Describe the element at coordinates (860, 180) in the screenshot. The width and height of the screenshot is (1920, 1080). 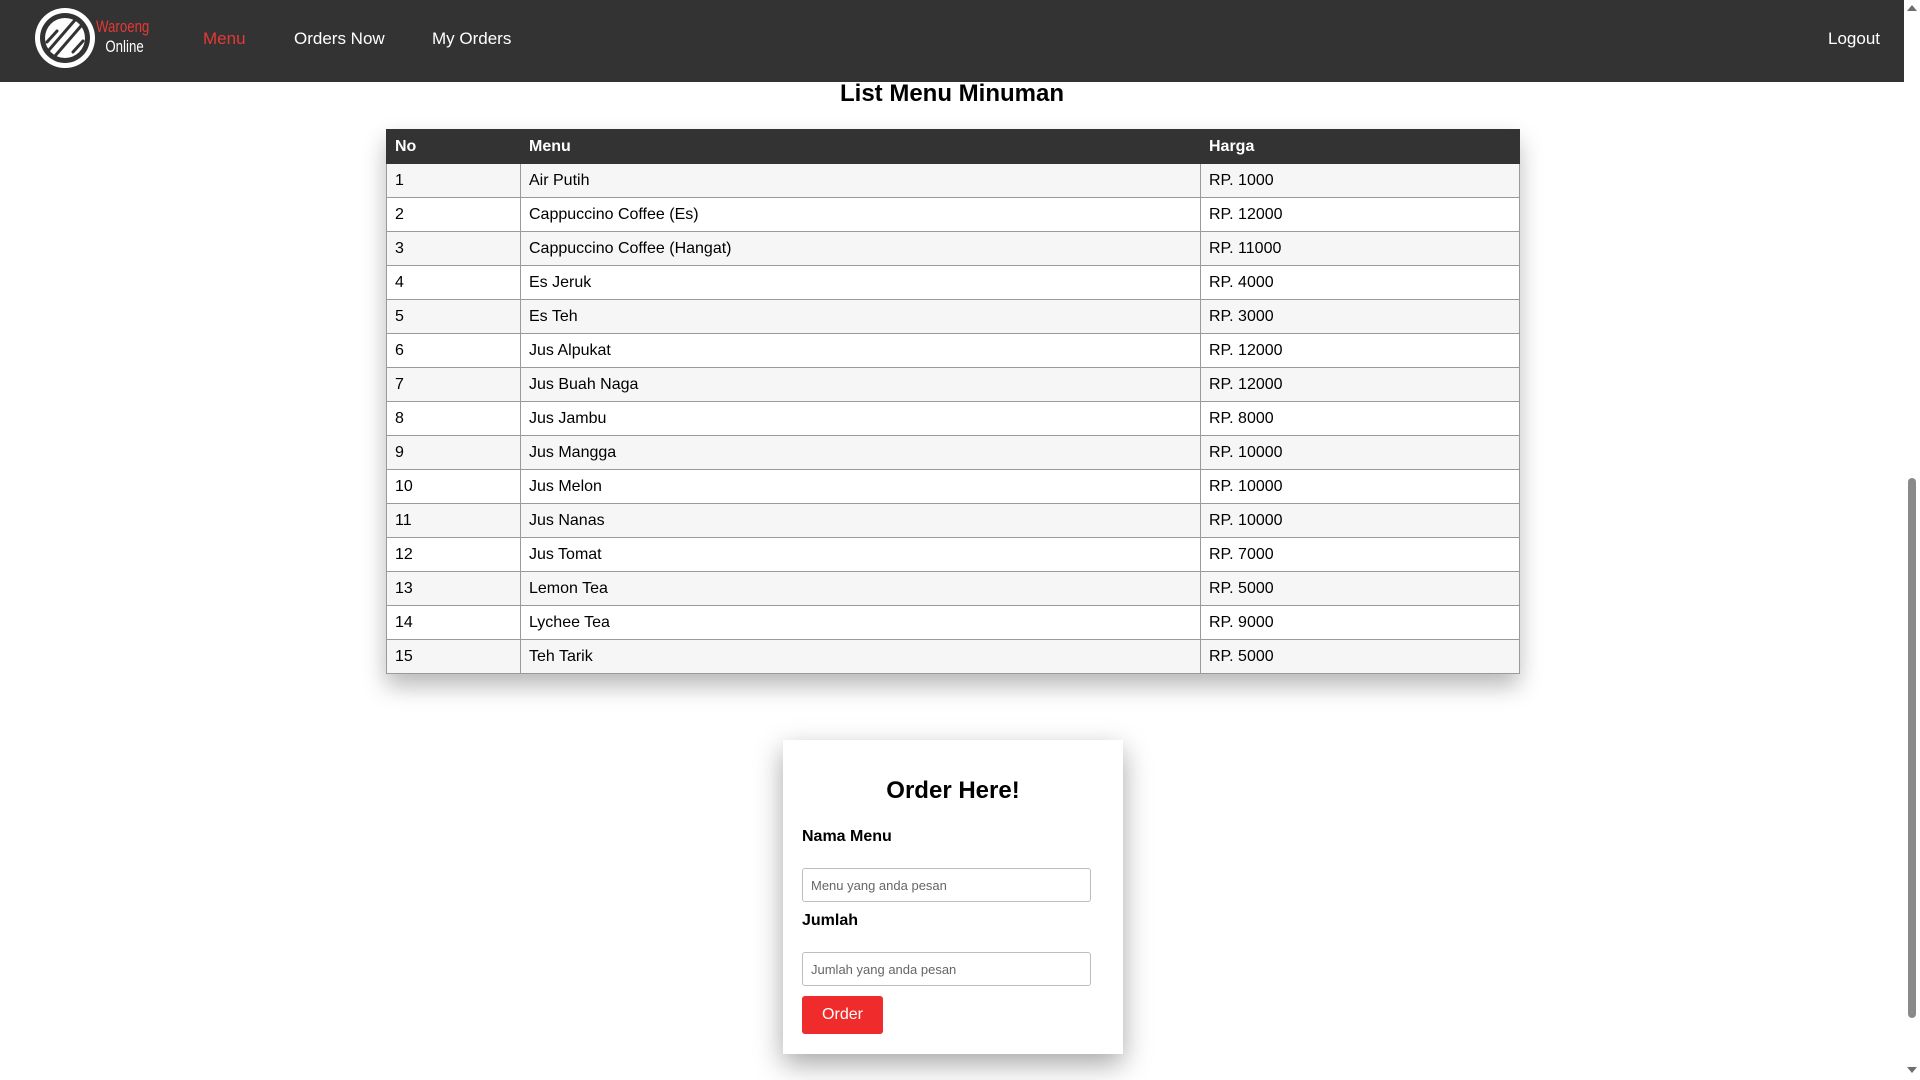
I see `cell-menu: Air Putih` at that location.